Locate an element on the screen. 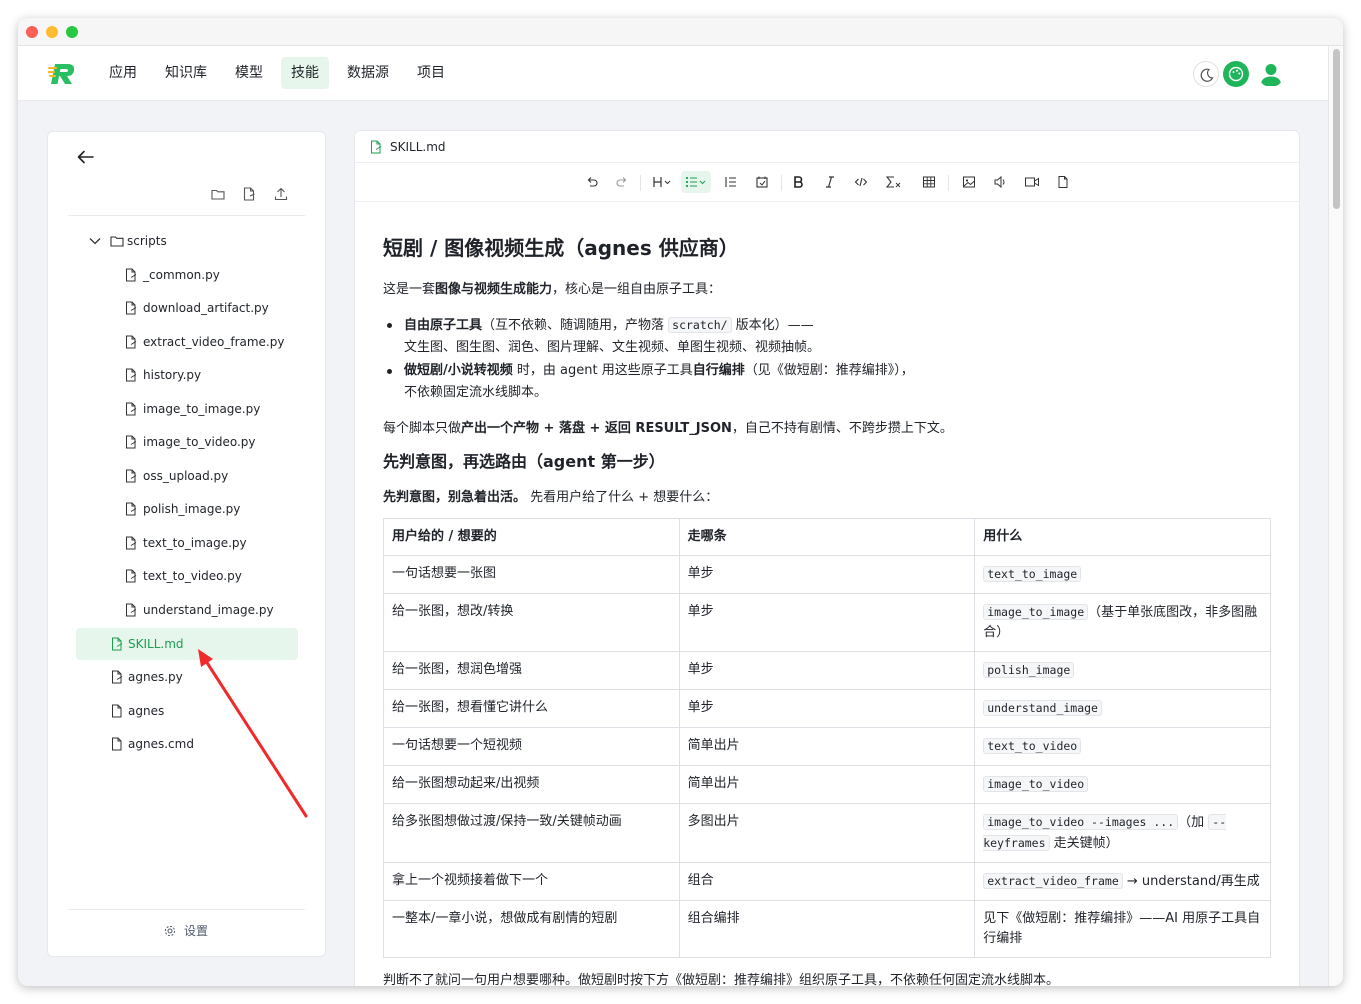 This screenshot has width=1361, height=1004. nav-item-skills: 技能 is located at coordinates (305, 73).